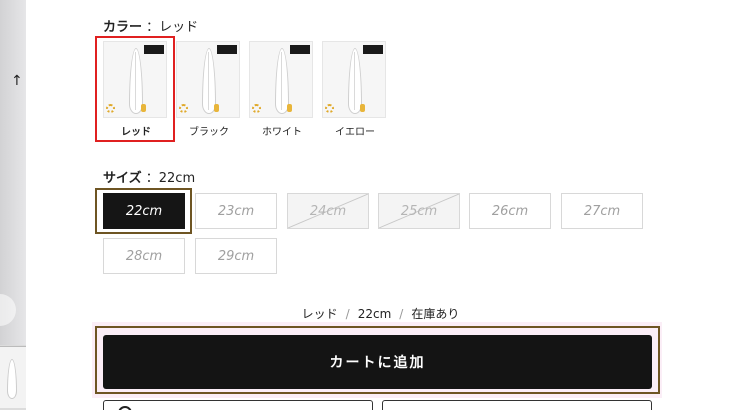 The height and width of the screenshot is (410, 730). I want to click on size-section-label: サイズ ：22cm, so click(149, 176).